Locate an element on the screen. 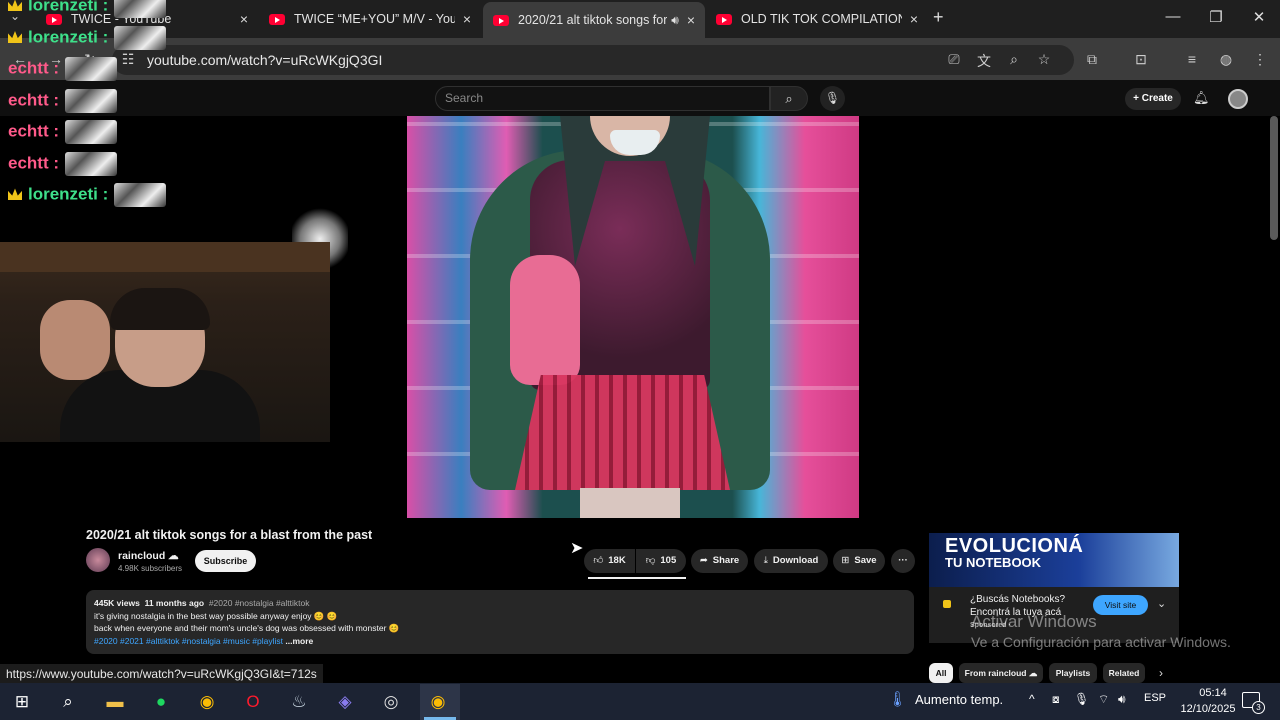 This screenshot has width=1280, height=720. search-input is located at coordinates (602, 98).